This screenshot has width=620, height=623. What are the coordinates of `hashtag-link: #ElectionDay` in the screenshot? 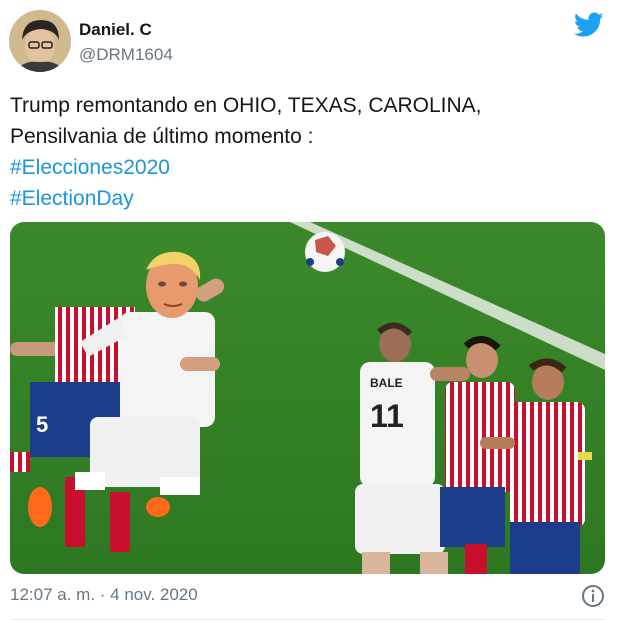 It's located at (305, 198).